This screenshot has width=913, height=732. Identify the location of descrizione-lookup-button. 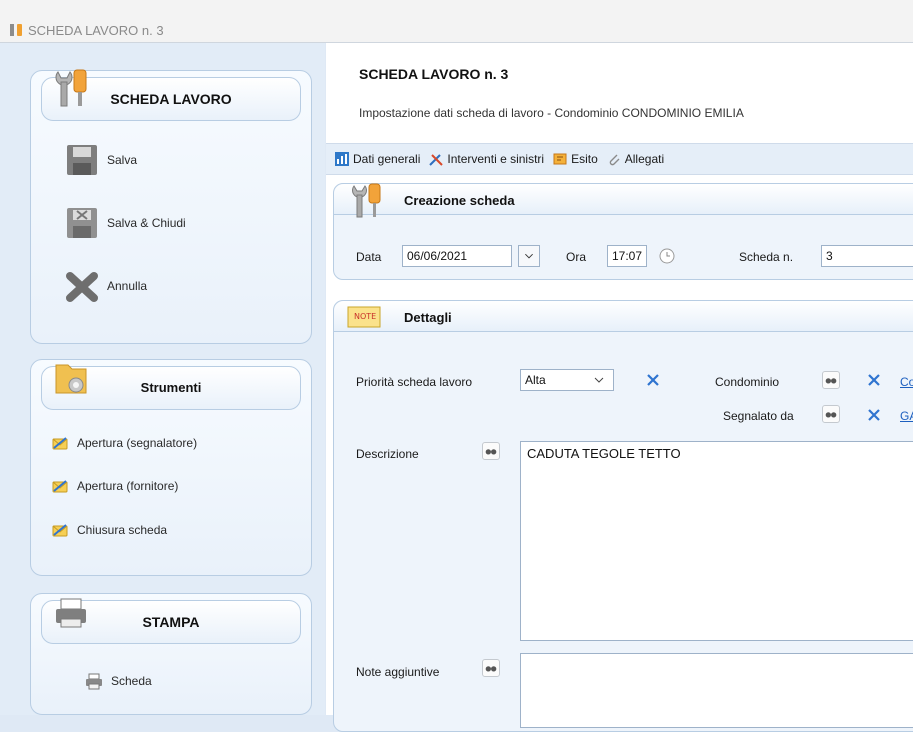
(491, 451).